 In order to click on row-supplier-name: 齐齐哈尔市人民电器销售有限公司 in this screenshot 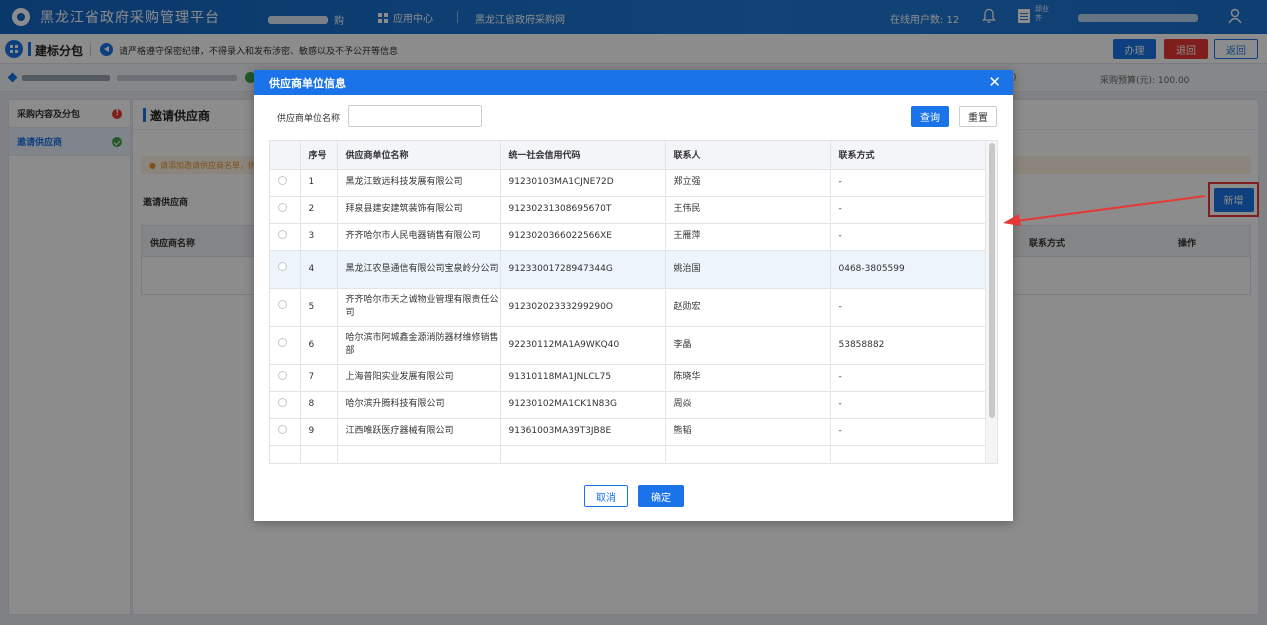, I will do `click(419, 237)`.